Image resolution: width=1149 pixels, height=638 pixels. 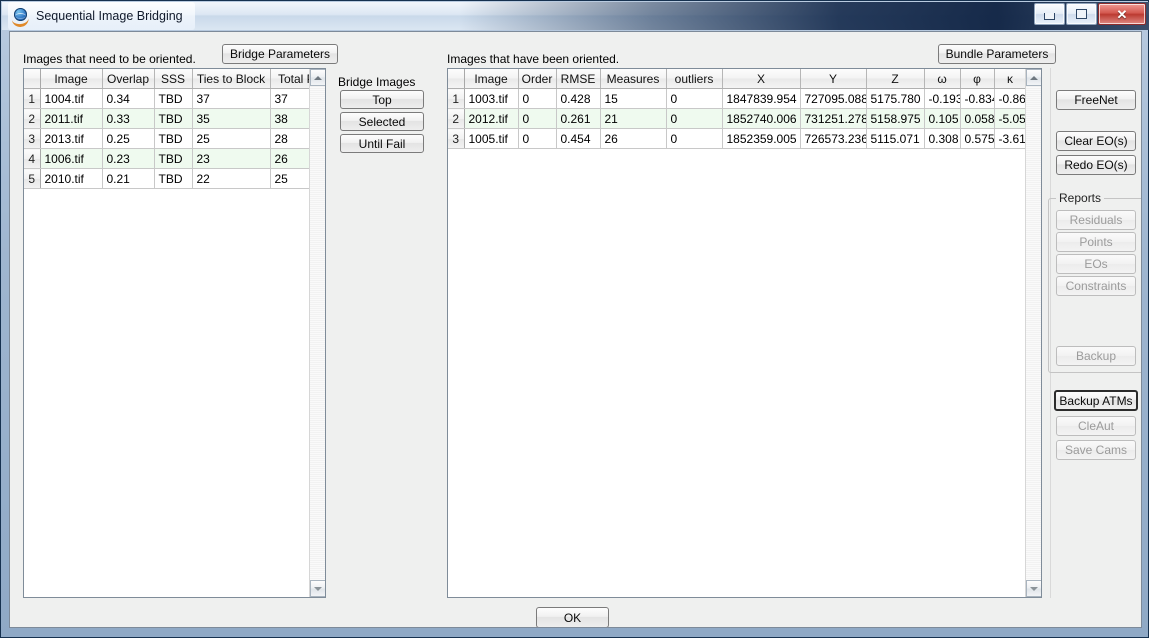 What do you see at coordinates (761, 79) in the screenshot?
I see `right-col-x: X` at bounding box center [761, 79].